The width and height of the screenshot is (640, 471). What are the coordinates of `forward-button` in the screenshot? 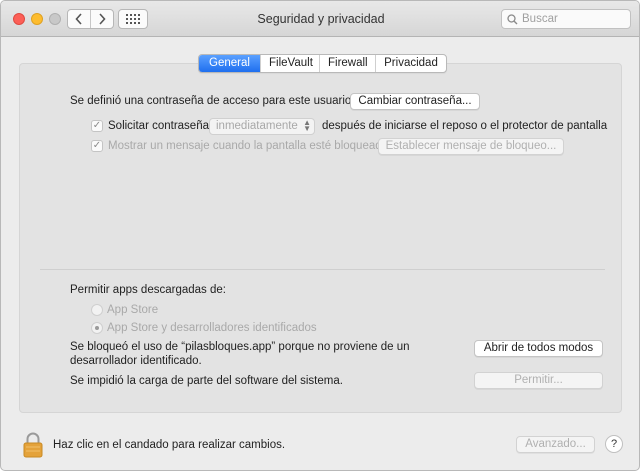 It's located at (101, 19).